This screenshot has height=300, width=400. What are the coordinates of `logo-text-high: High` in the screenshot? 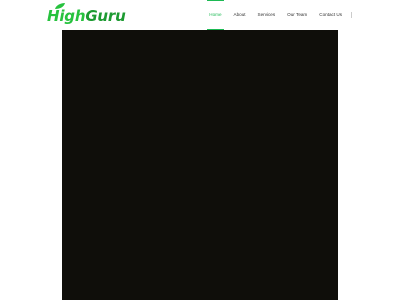 It's located at (66, 16).